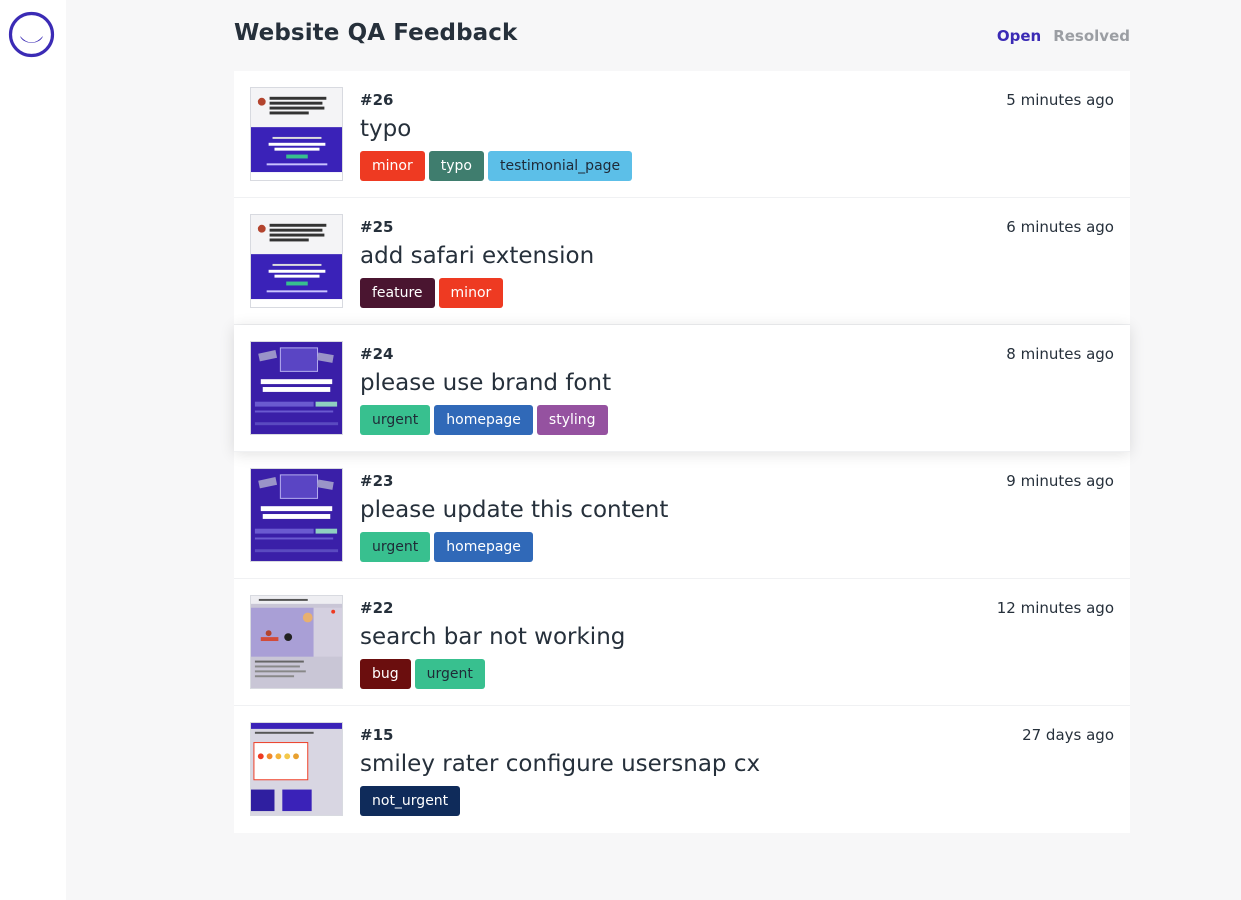 The width and height of the screenshot is (1241, 900). I want to click on tag-badge: feature, so click(397, 293).